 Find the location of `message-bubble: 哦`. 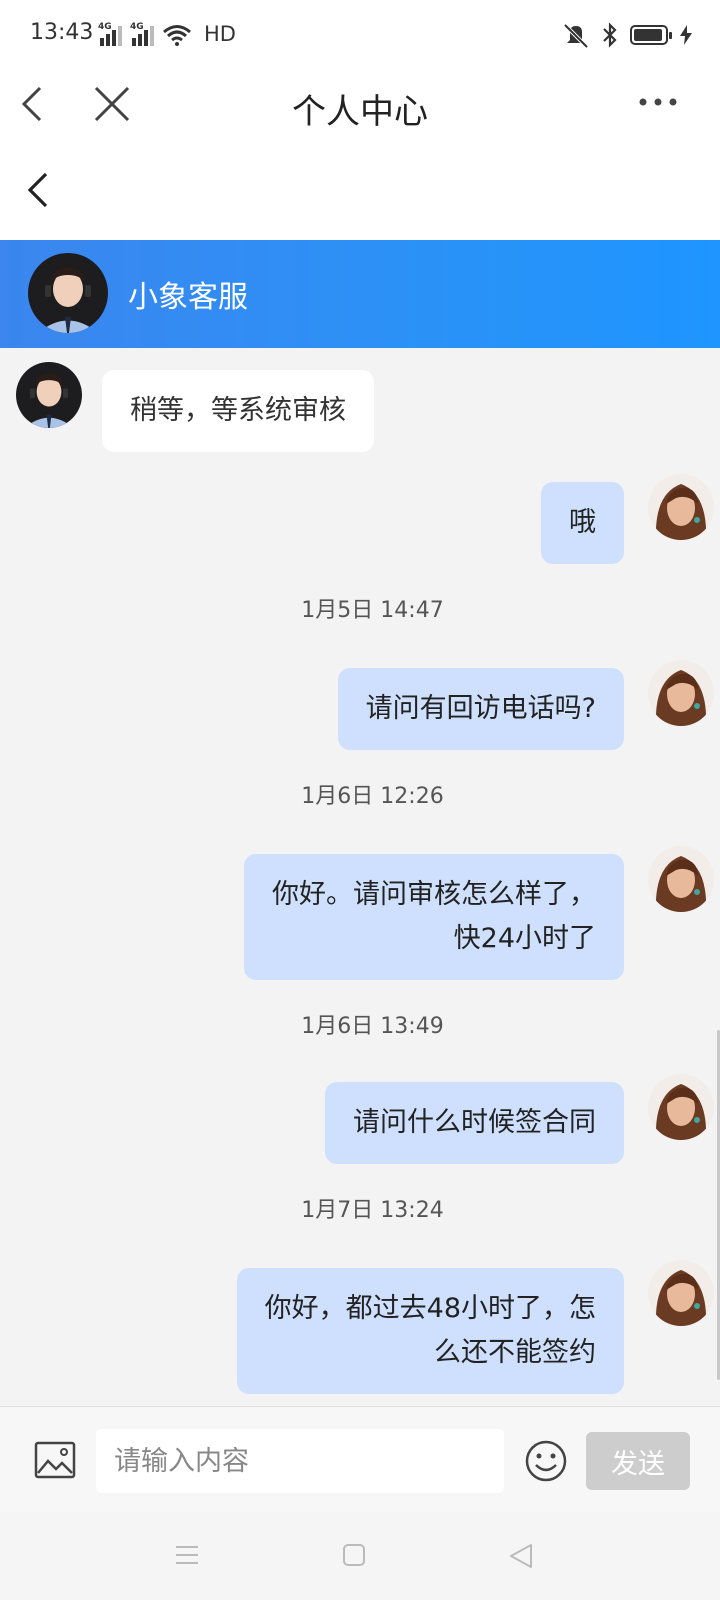

message-bubble: 哦 is located at coordinates (582, 523).